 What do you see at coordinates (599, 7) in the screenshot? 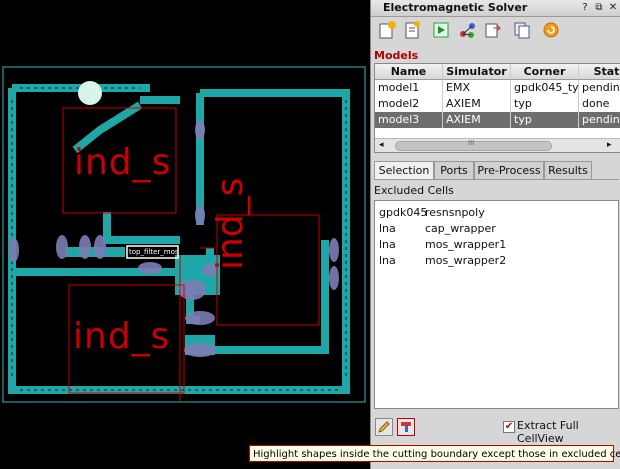
I see `float-icon: ⧉` at bounding box center [599, 7].